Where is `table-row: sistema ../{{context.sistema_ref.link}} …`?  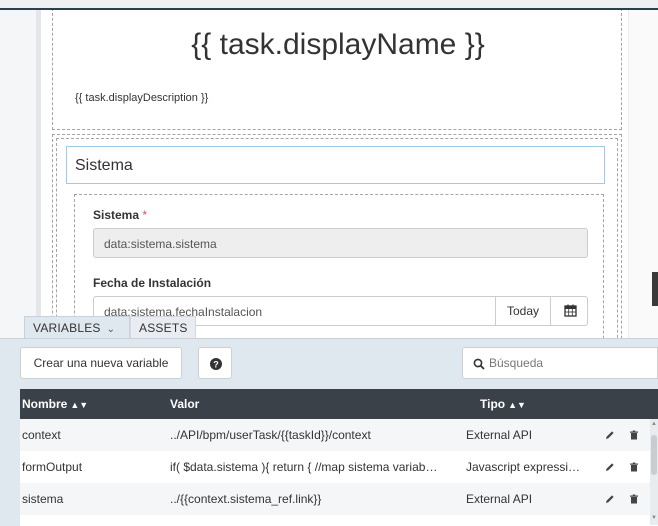 table-row: sistema ../{{context.sistema_ref.link}} … is located at coordinates (339, 499).